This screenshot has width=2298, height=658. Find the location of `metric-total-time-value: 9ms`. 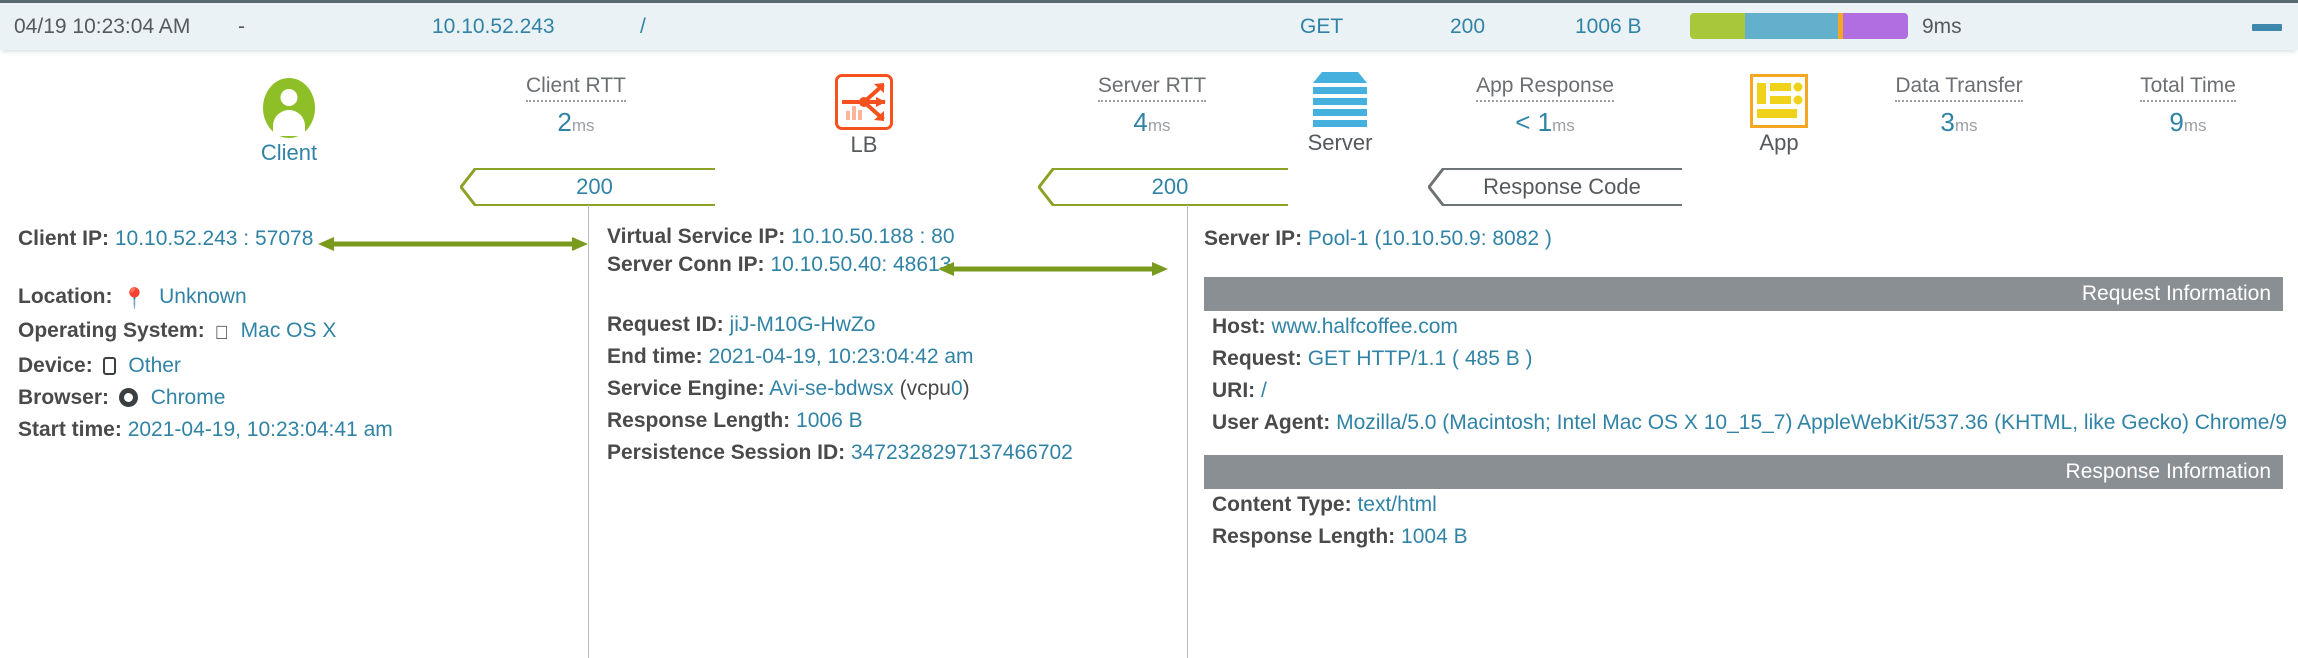

metric-total-time-value: 9ms is located at coordinates (2188, 122).